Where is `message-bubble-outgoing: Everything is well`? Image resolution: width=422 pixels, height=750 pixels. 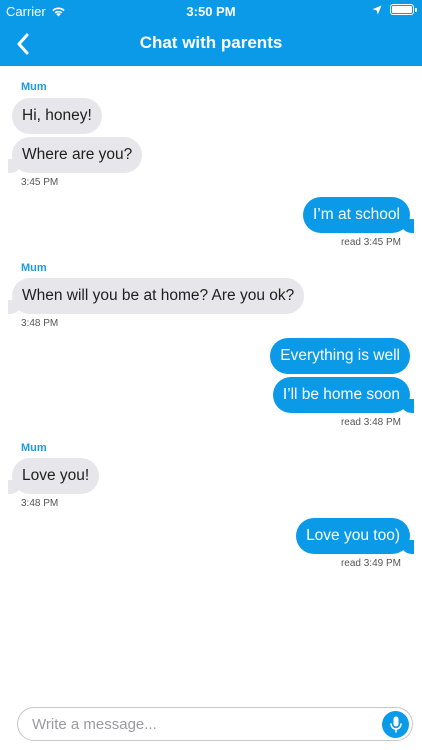 message-bubble-outgoing: Everything is well is located at coordinates (340, 356).